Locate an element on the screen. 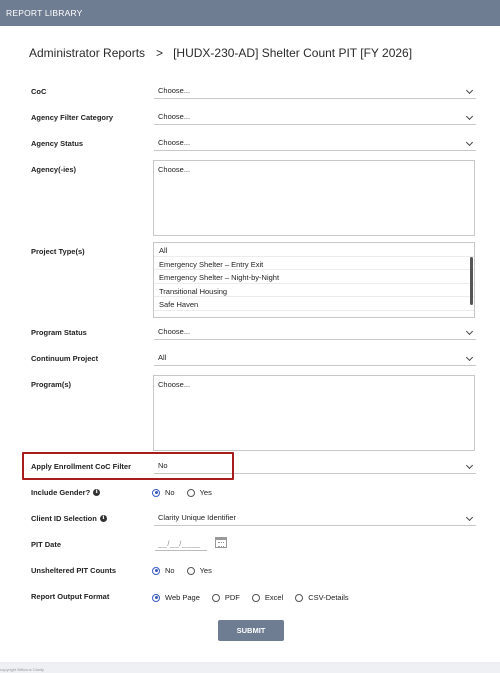 Image resolution: width=500 pixels, height=673 pixels. program-status-label: Program Status is located at coordinates (59, 332).